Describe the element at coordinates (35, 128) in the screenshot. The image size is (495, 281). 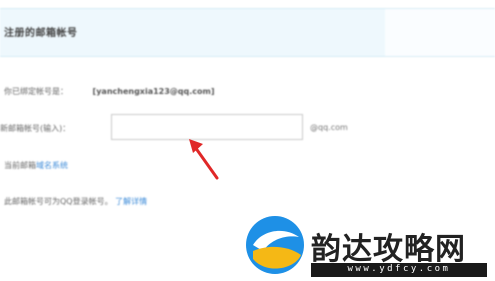
I see `new-email-label: 新邮箱帐号(输入)：` at that location.